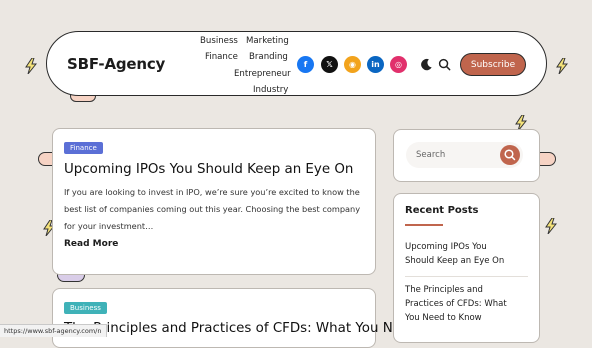  I want to click on nav-marketing: Marketing, so click(267, 41).